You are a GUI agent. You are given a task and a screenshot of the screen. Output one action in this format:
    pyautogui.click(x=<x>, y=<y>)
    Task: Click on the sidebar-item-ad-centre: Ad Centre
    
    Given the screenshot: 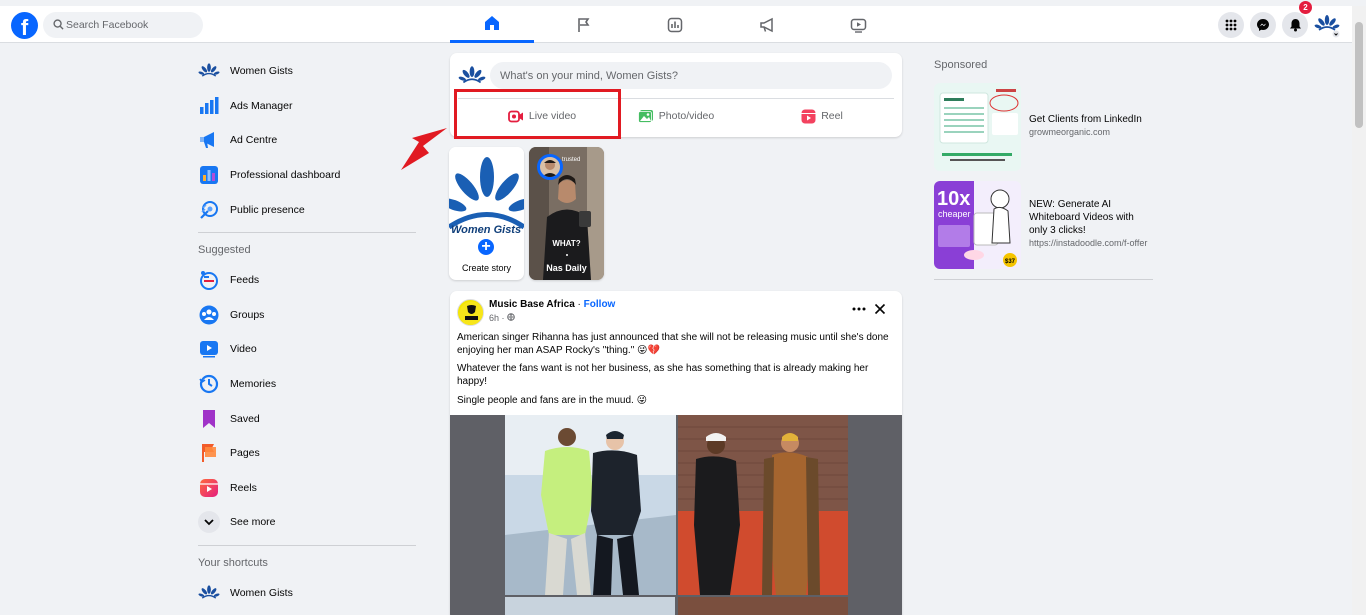 What is the action you would take?
    pyautogui.click(x=308, y=140)
    